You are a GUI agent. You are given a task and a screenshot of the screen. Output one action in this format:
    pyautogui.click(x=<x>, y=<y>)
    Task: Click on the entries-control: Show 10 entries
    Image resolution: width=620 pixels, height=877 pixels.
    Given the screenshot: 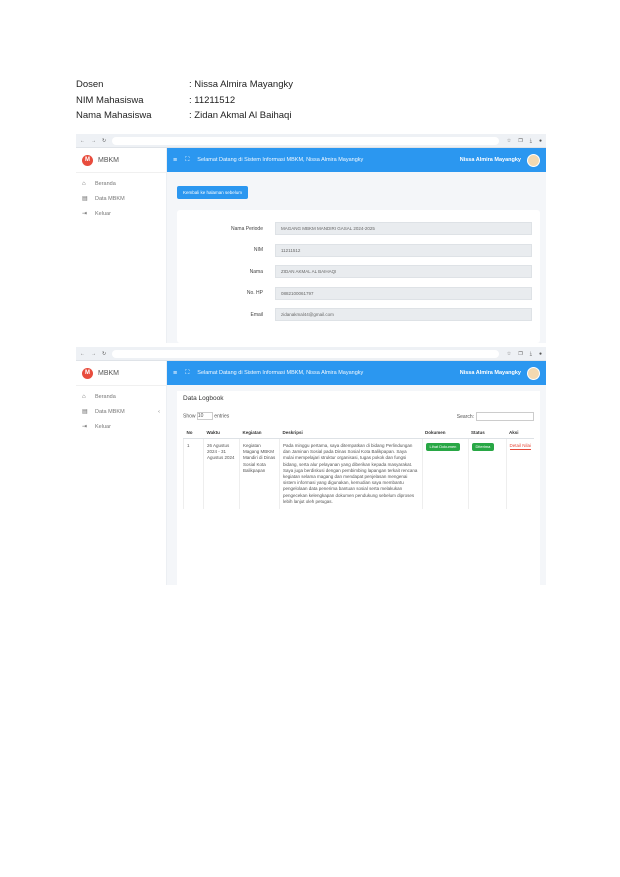 What is the action you would take?
    pyautogui.click(x=206, y=416)
    